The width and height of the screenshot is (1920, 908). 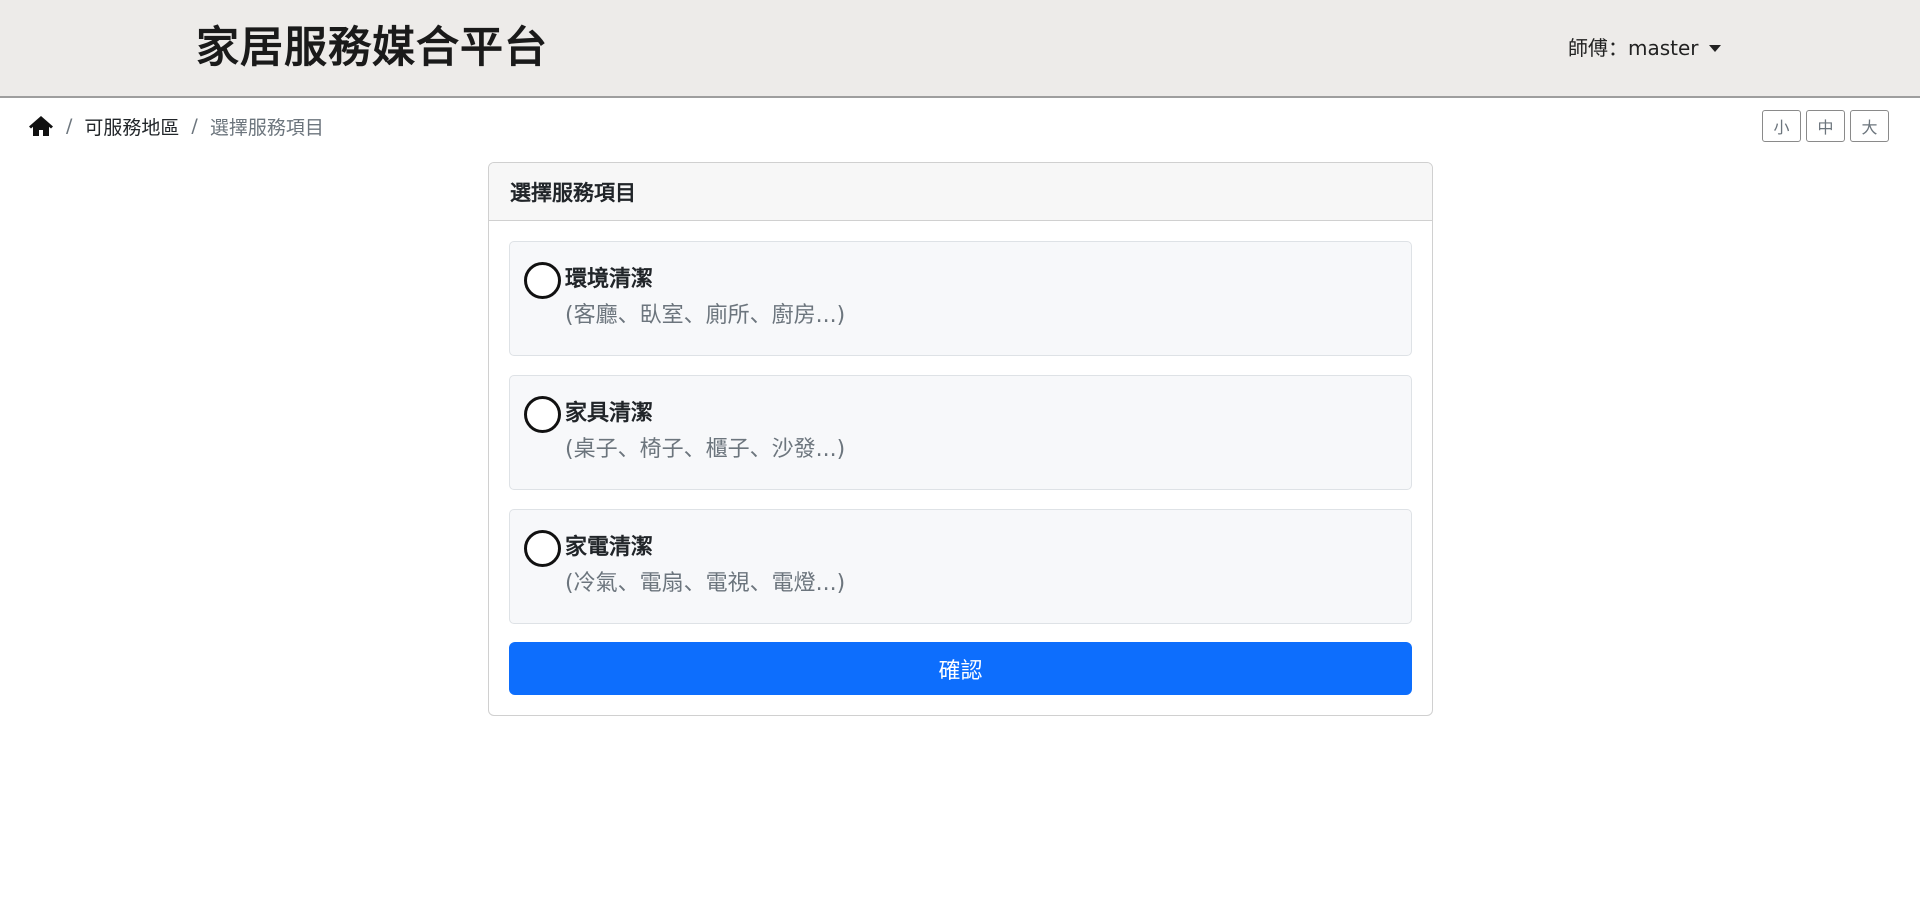 I want to click on font-size-controls: 小 中 大, so click(x=1825, y=126).